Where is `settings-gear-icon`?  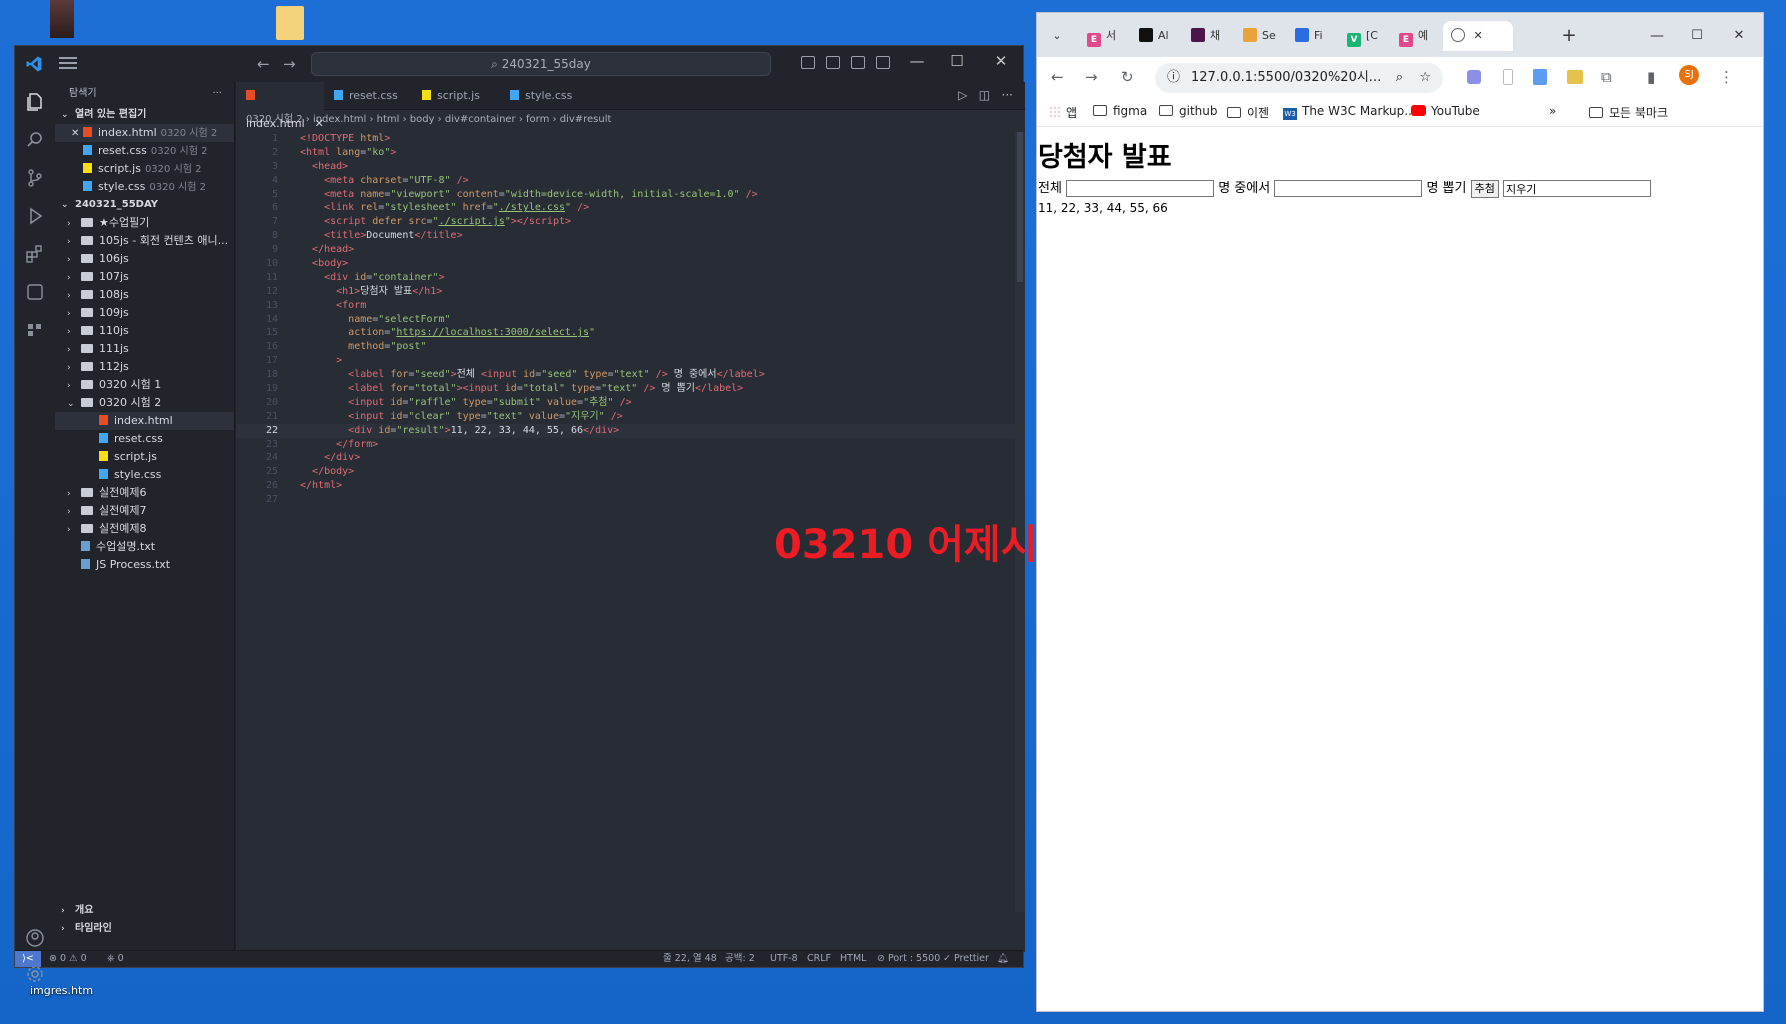 settings-gear-icon is located at coordinates (35, 974).